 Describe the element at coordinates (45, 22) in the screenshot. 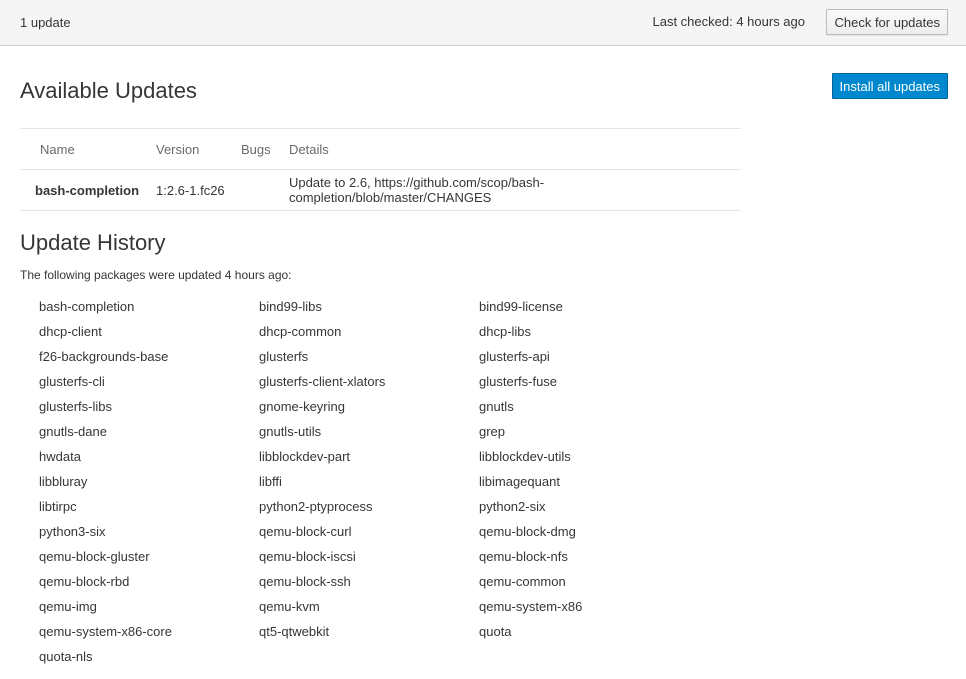

I see `update-count: 1 update` at that location.